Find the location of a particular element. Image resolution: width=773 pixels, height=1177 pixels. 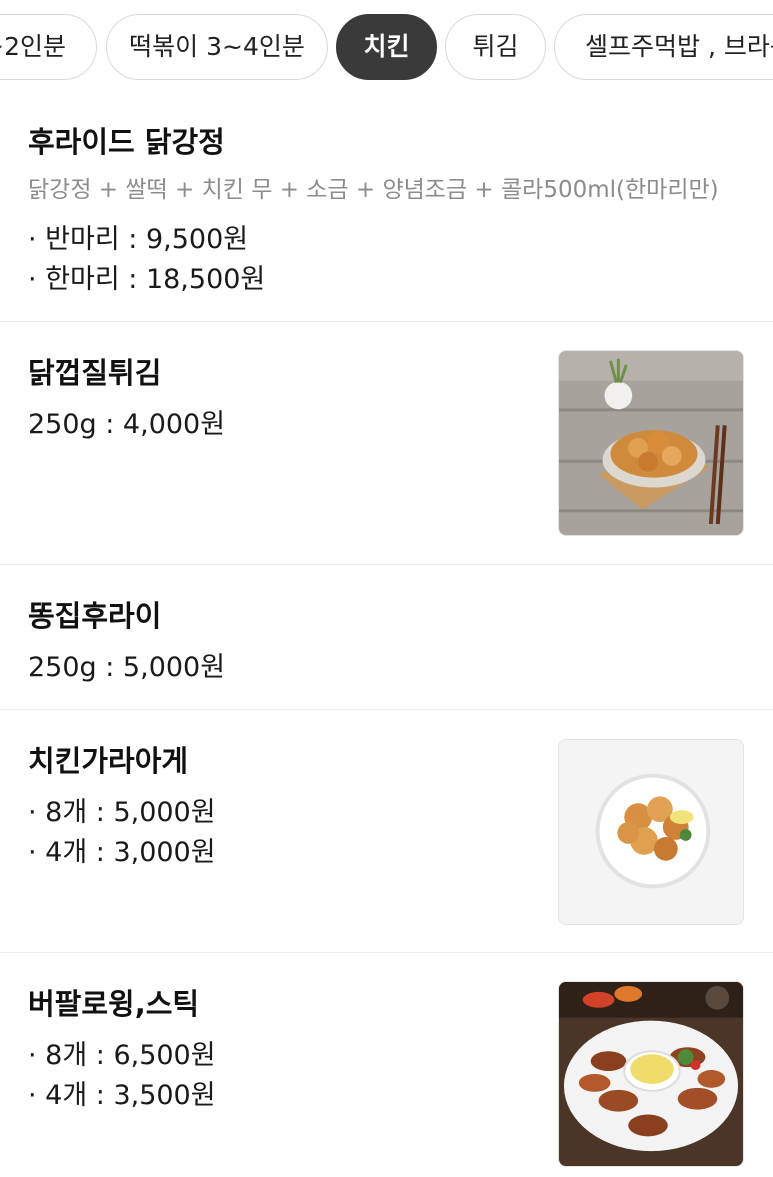

menu-item-price: 250g : 5,000원 is located at coordinates (127, 667).